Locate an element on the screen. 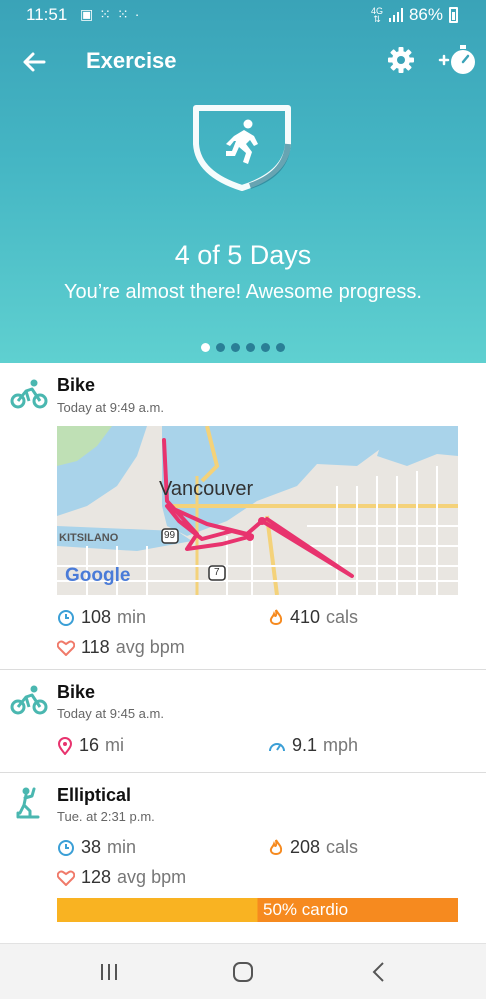 This screenshot has width=486, height=999. heart-rate-stat: 128 avg bpm is located at coordinates (121, 877).